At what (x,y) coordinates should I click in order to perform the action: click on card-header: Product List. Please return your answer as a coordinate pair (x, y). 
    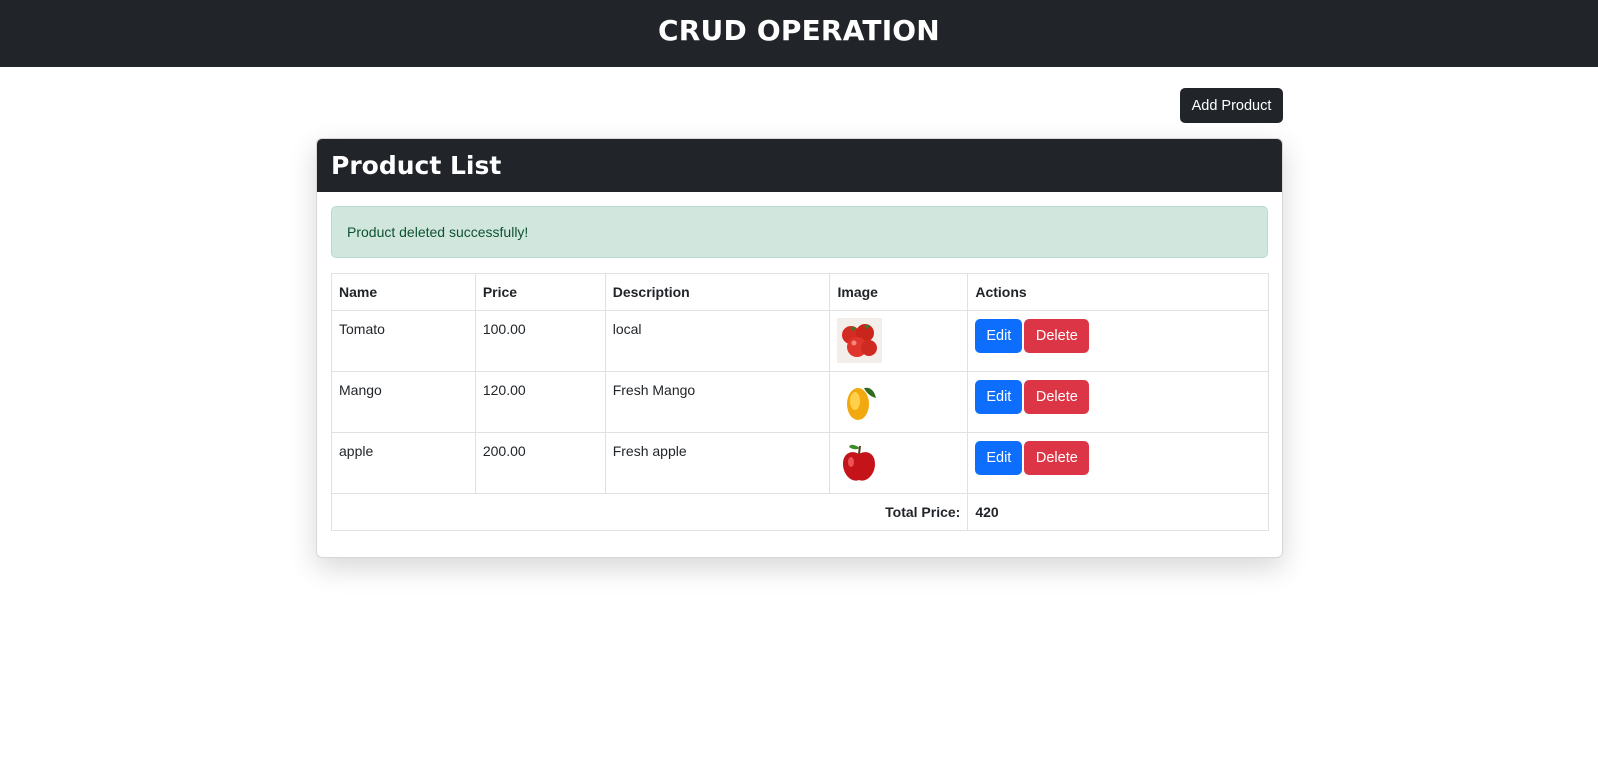
    Looking at the image, I should click on (799, 165).